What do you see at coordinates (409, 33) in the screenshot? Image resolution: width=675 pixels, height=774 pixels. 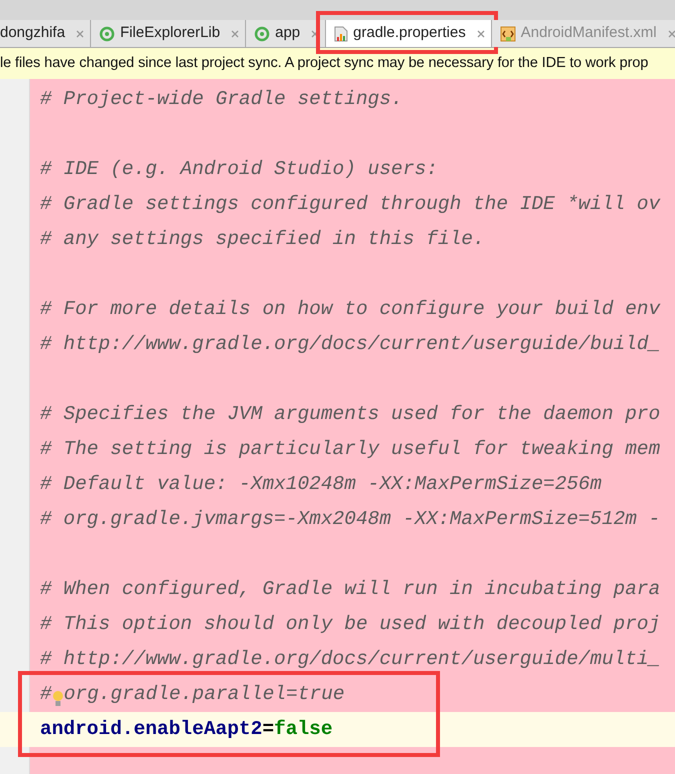 I see `editor-tab: gradle.properties` at bounding box center [409, 33].